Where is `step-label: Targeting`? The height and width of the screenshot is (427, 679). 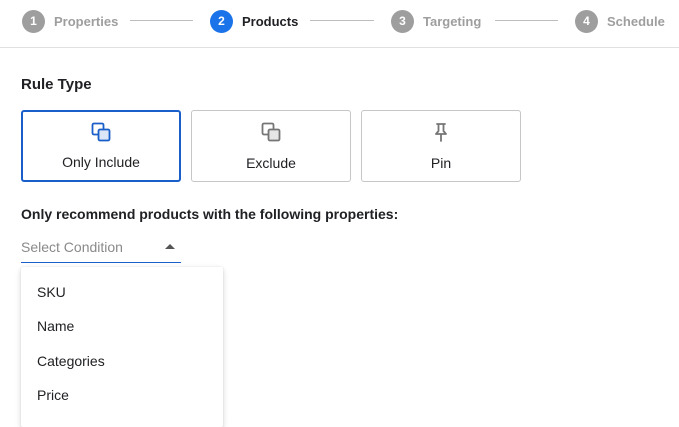
step-label: Targeting is located at coordinates (452, 21).